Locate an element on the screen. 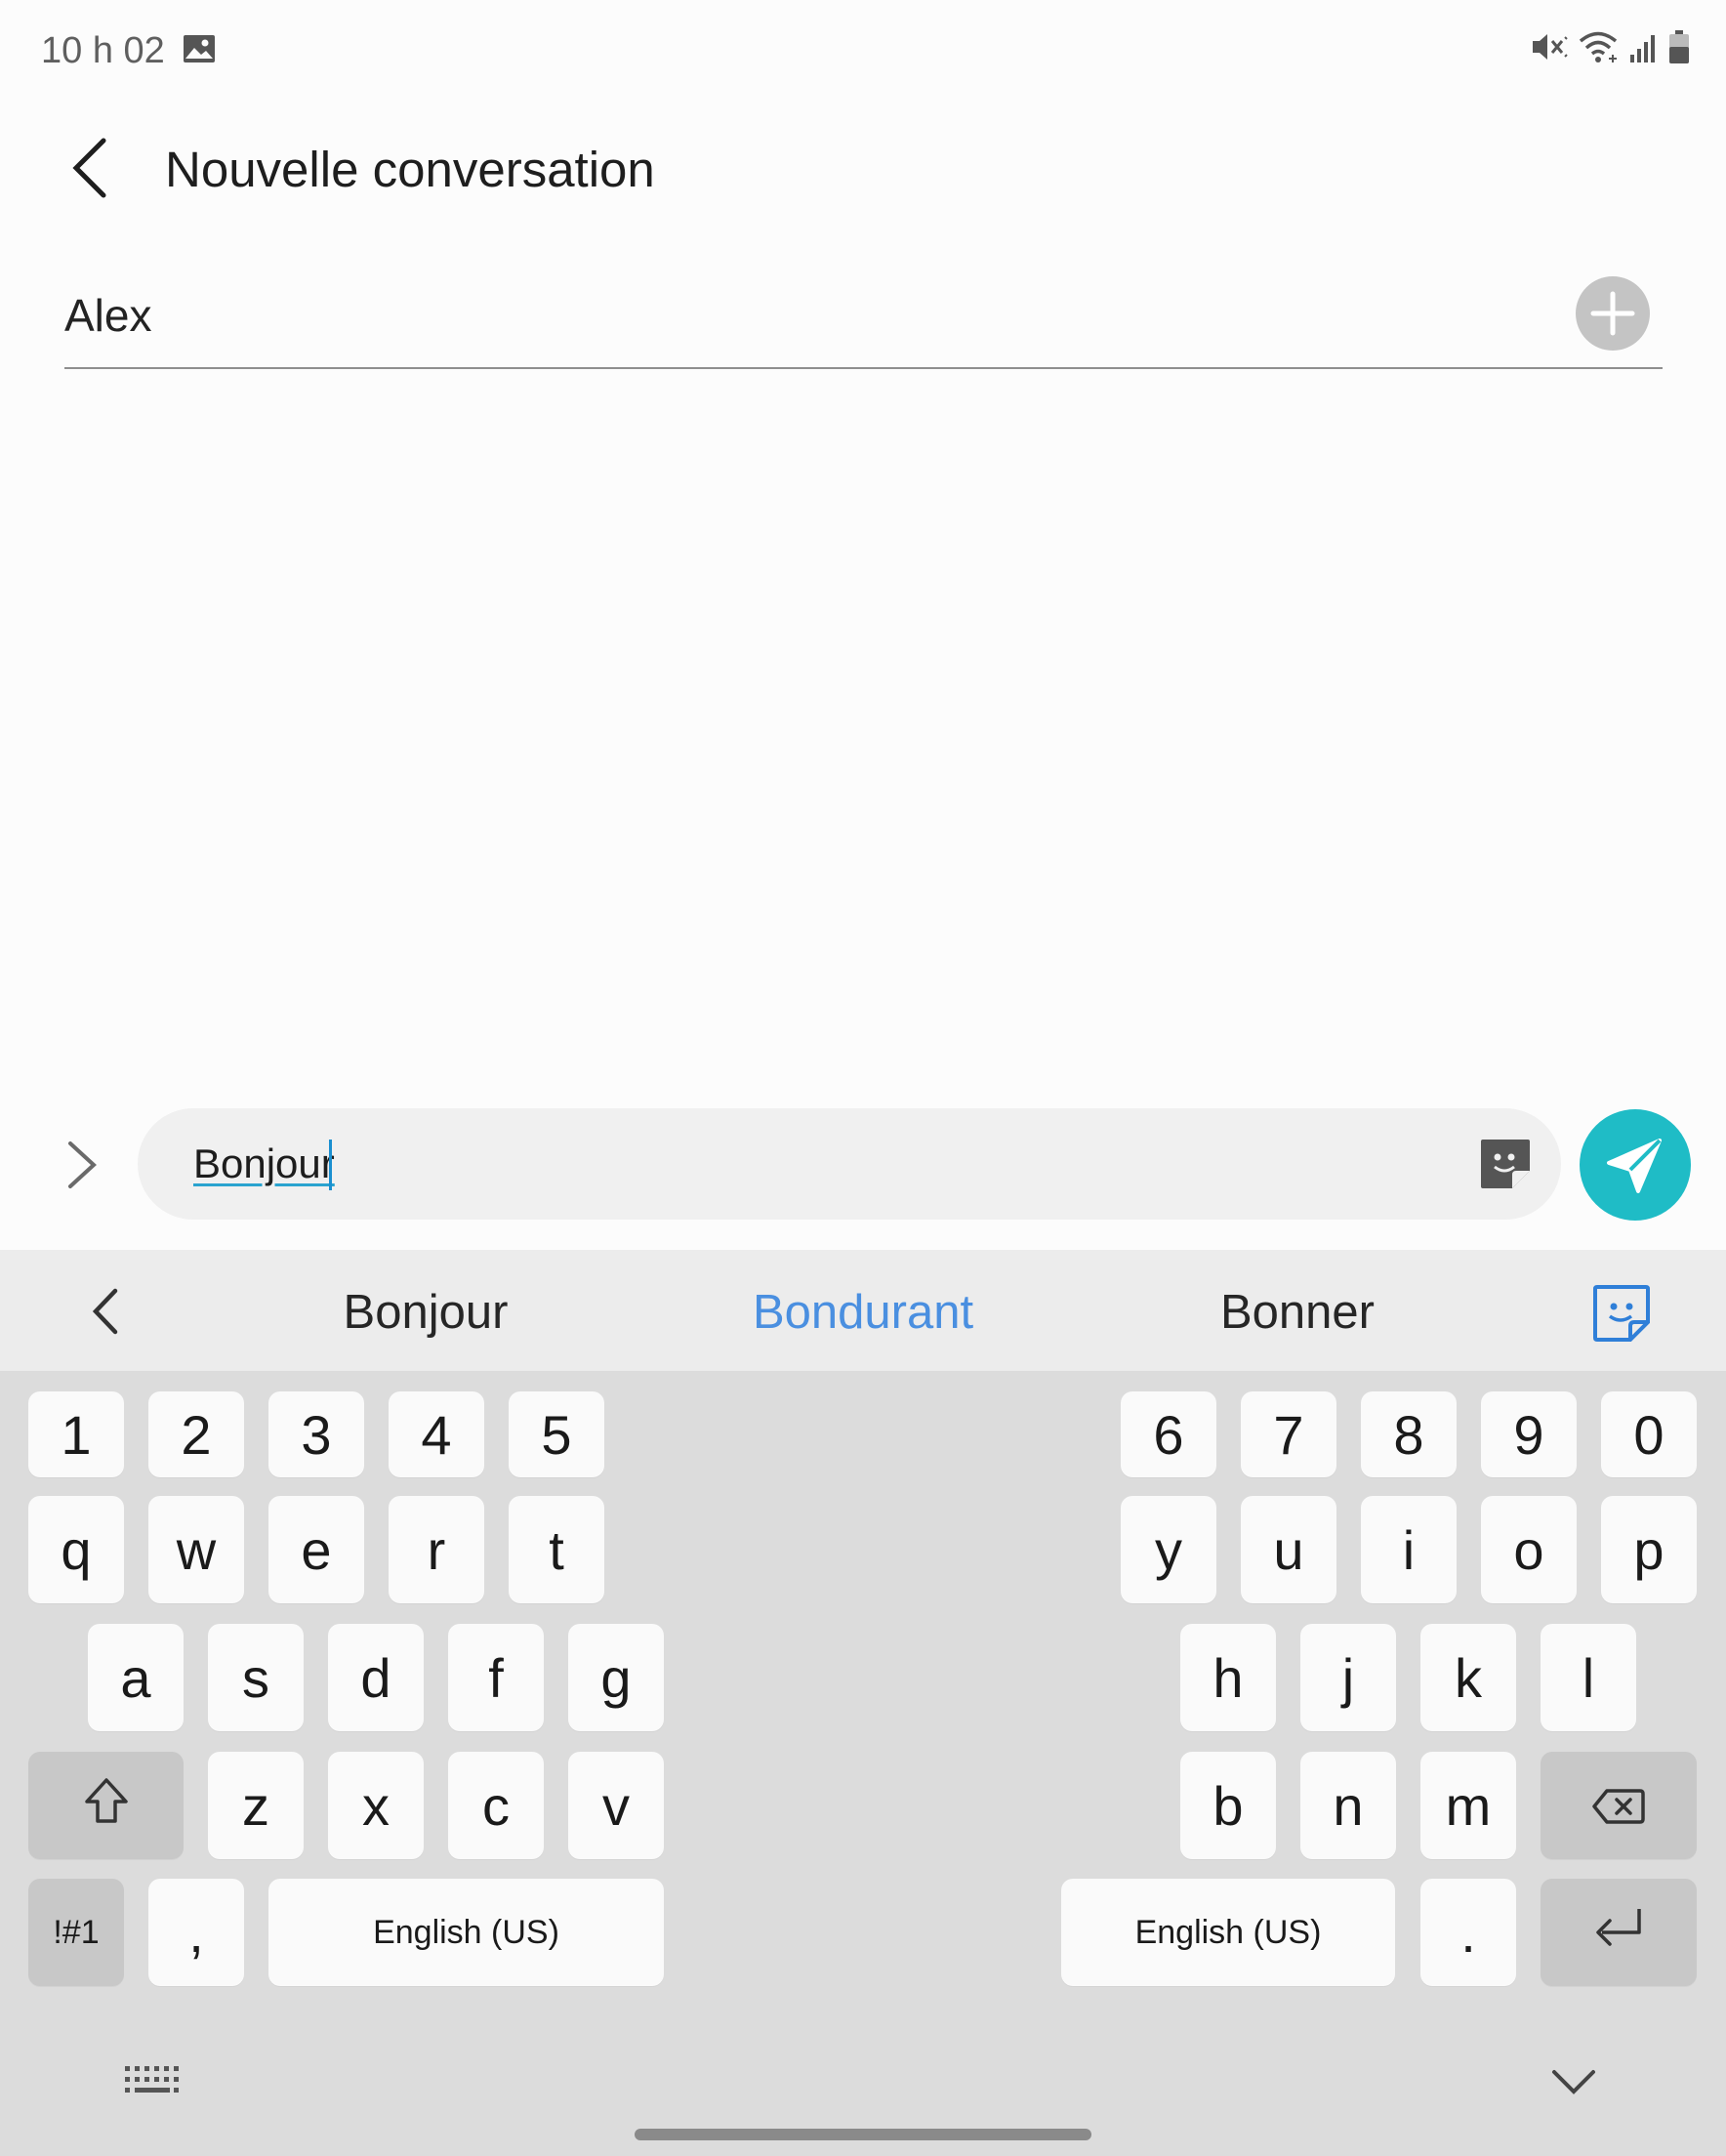 This screenshot has height=2156, width=1726. keyboard-switch-button is located at coordinates (152, 2082).